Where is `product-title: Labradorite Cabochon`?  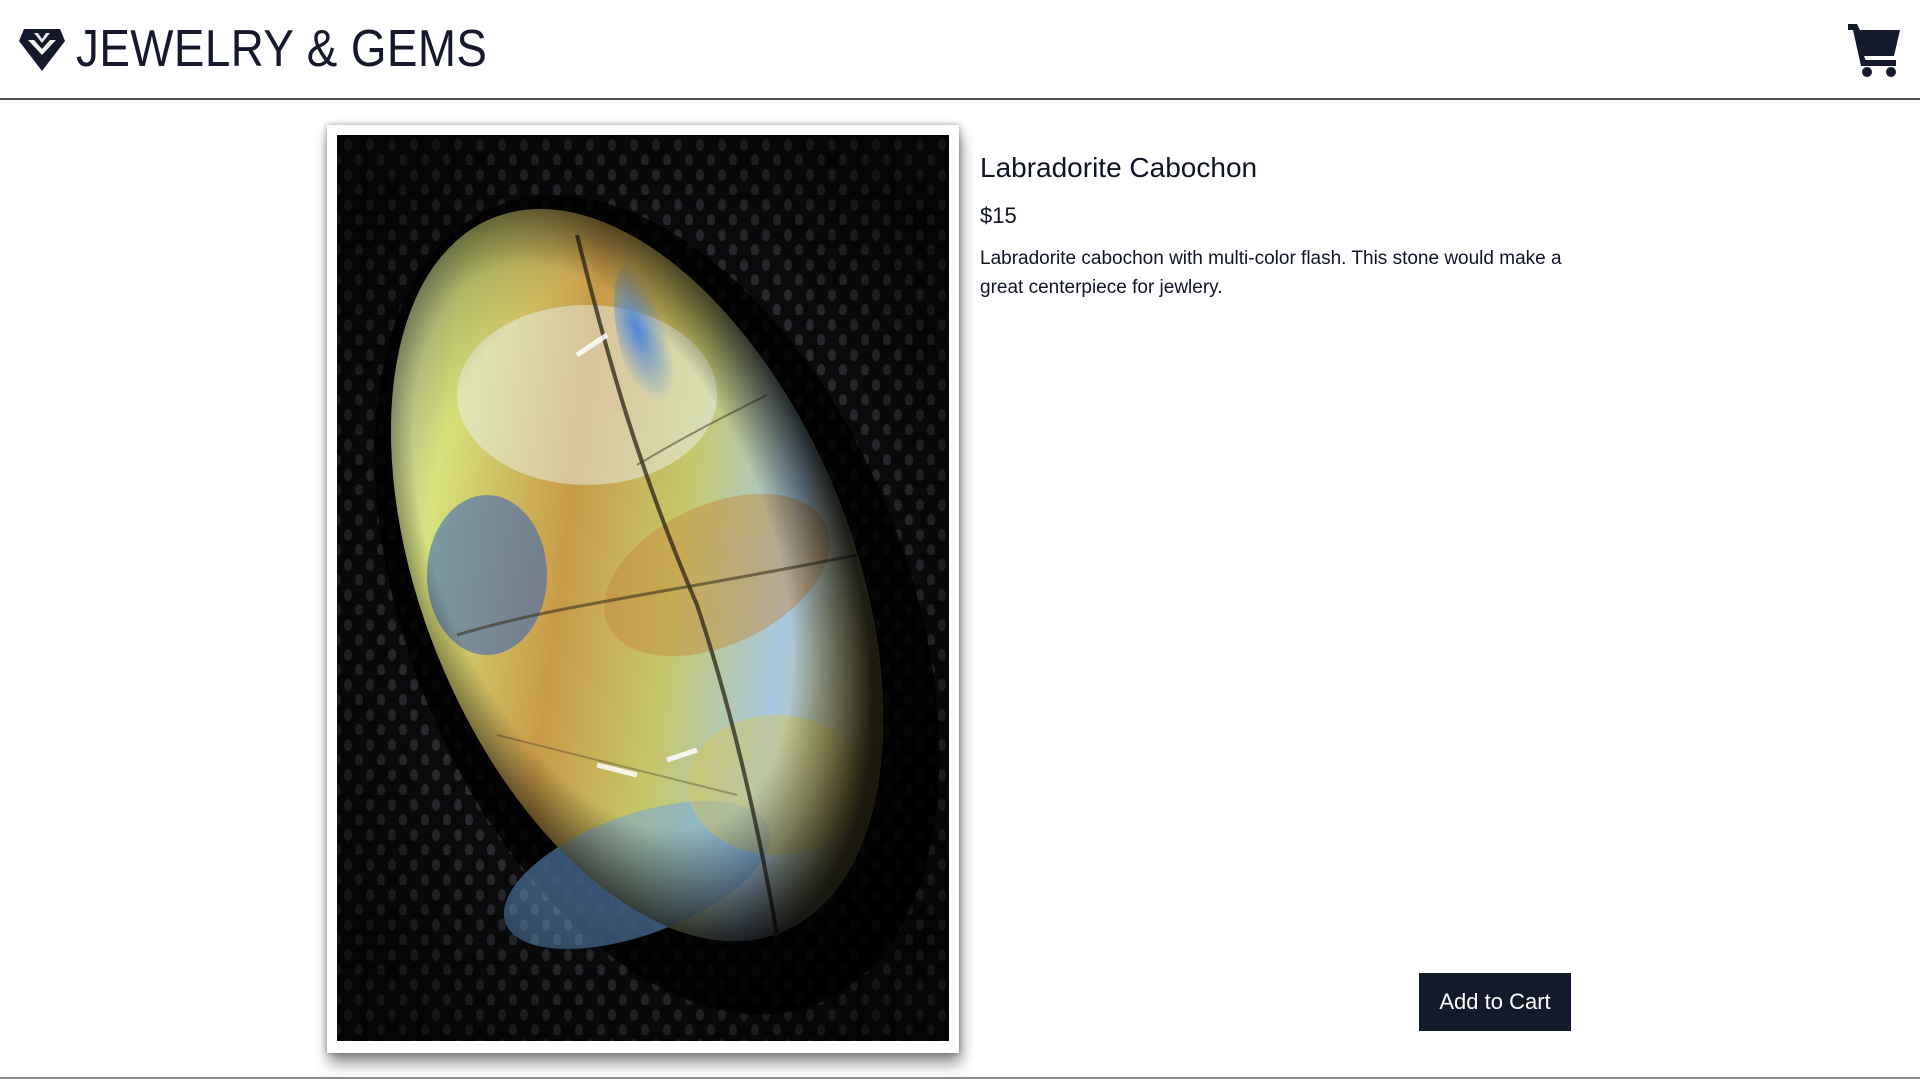
product-title: Labradorite Cabochon is located at coordinates (1119, 167).